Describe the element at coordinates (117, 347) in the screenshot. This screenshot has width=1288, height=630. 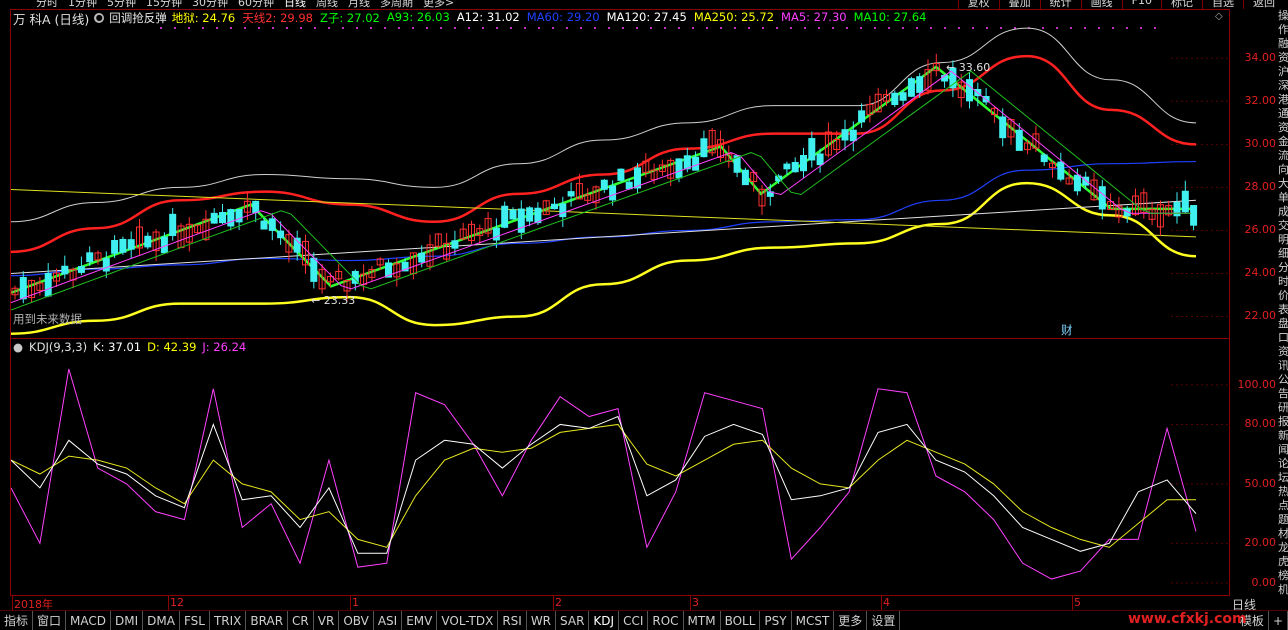
I see `kdj-k-value: K: 37.01` at that location.